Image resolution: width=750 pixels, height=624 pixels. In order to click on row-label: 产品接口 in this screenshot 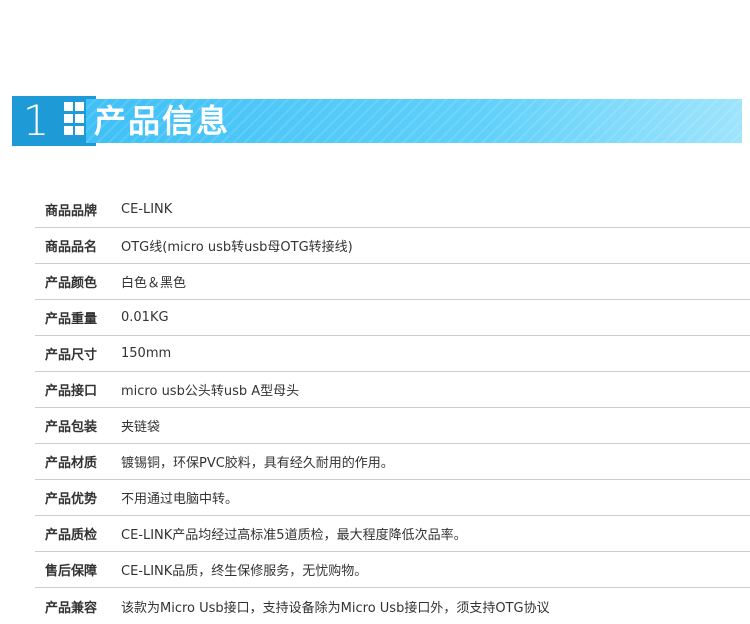, I will do `click(71, 391)`.